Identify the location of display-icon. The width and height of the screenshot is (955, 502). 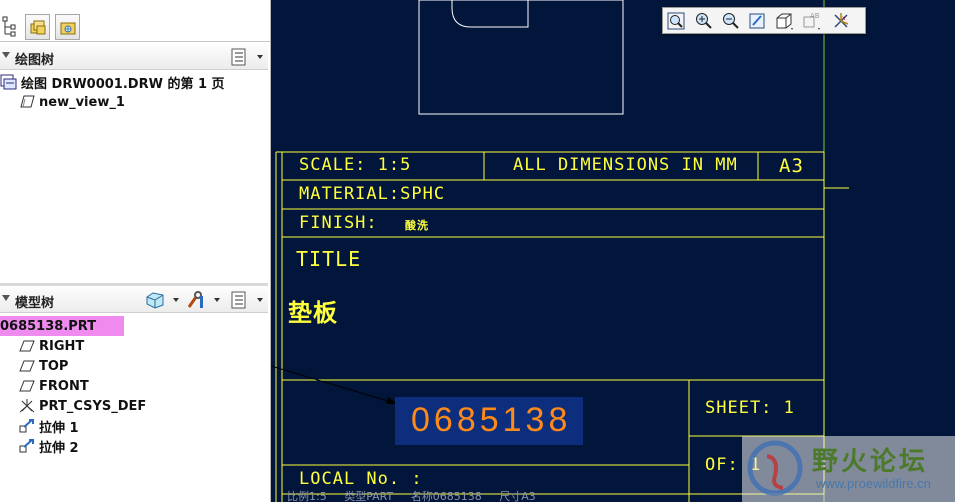
(154, 300).